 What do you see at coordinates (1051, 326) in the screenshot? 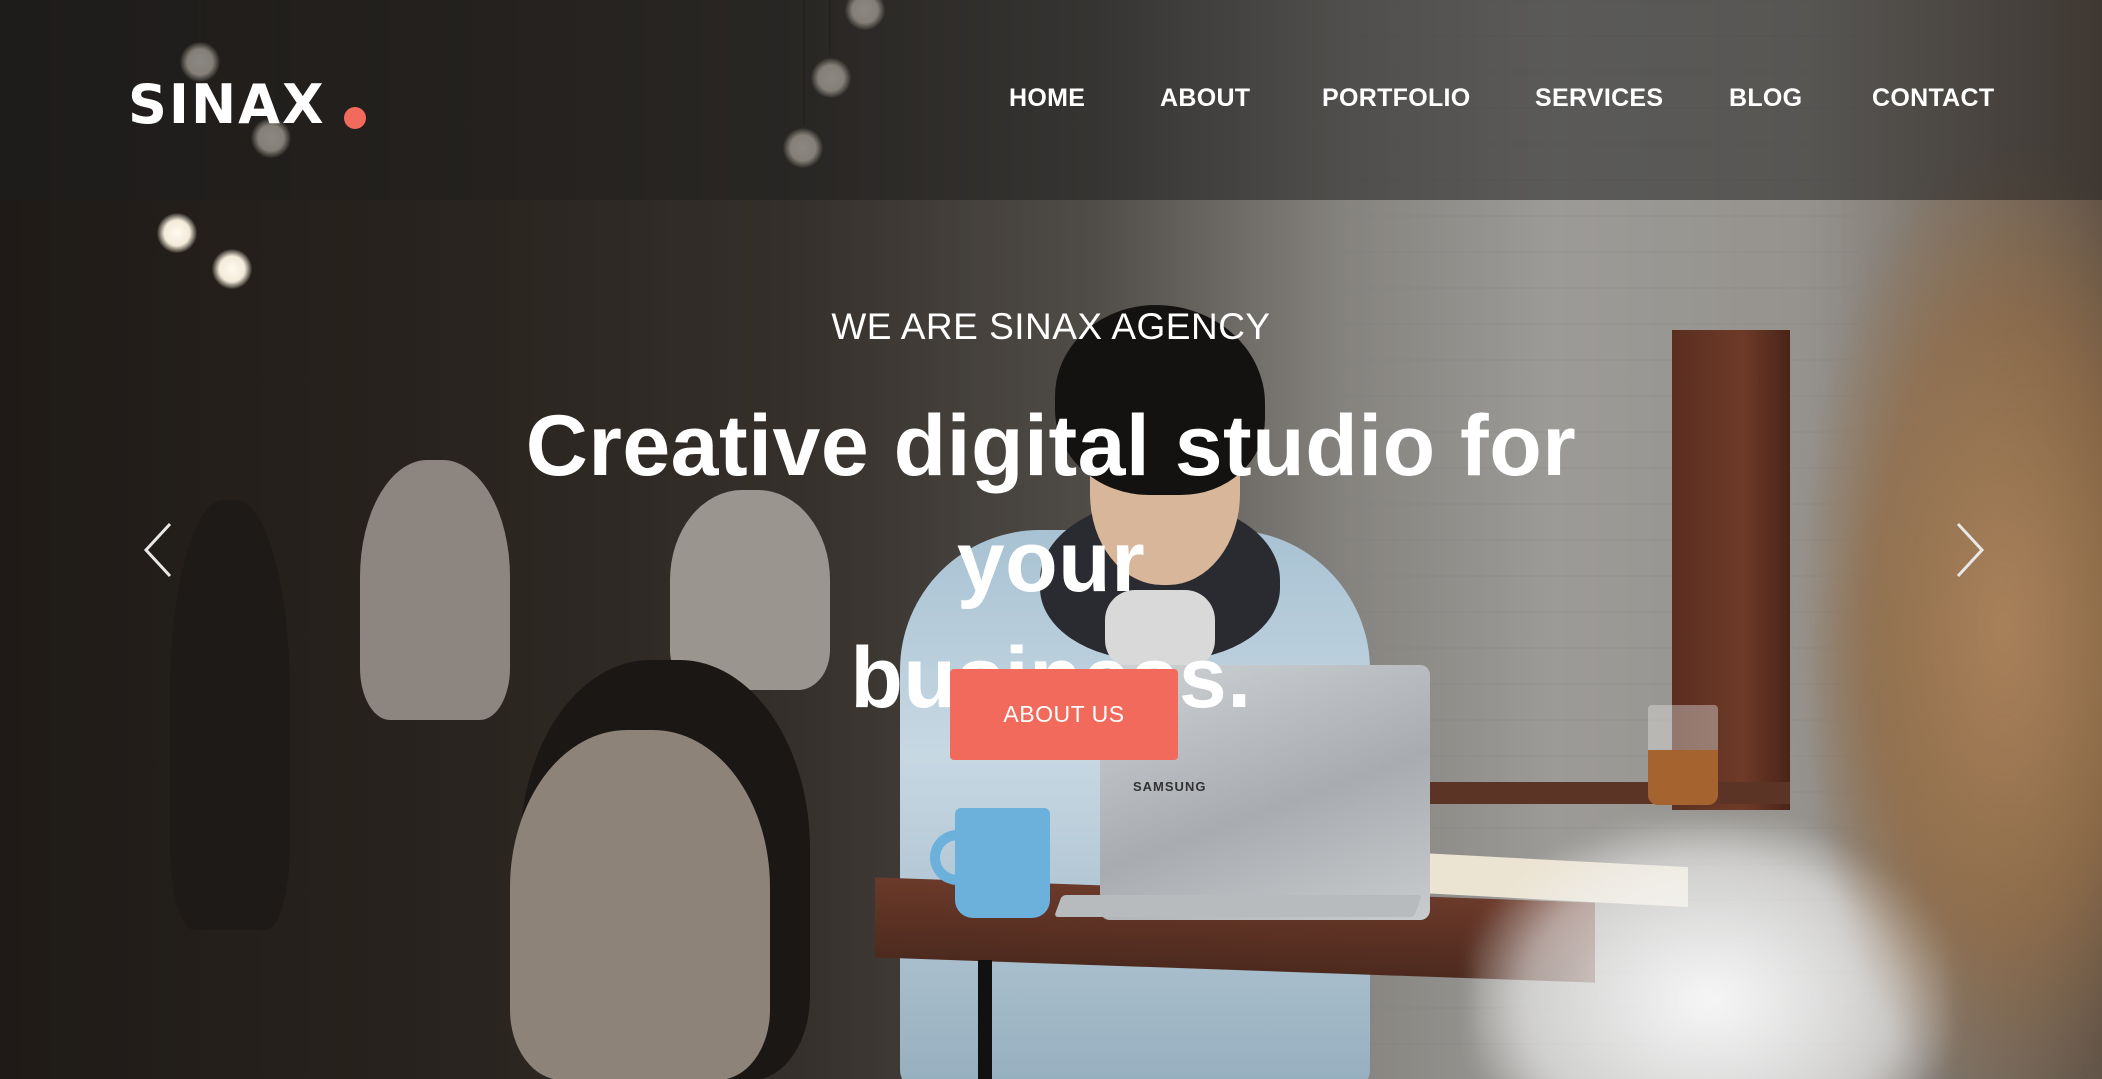
I see `hero-eyebrow: WE ARE SINAX AGENCY` at bounding box center [1051, 326].